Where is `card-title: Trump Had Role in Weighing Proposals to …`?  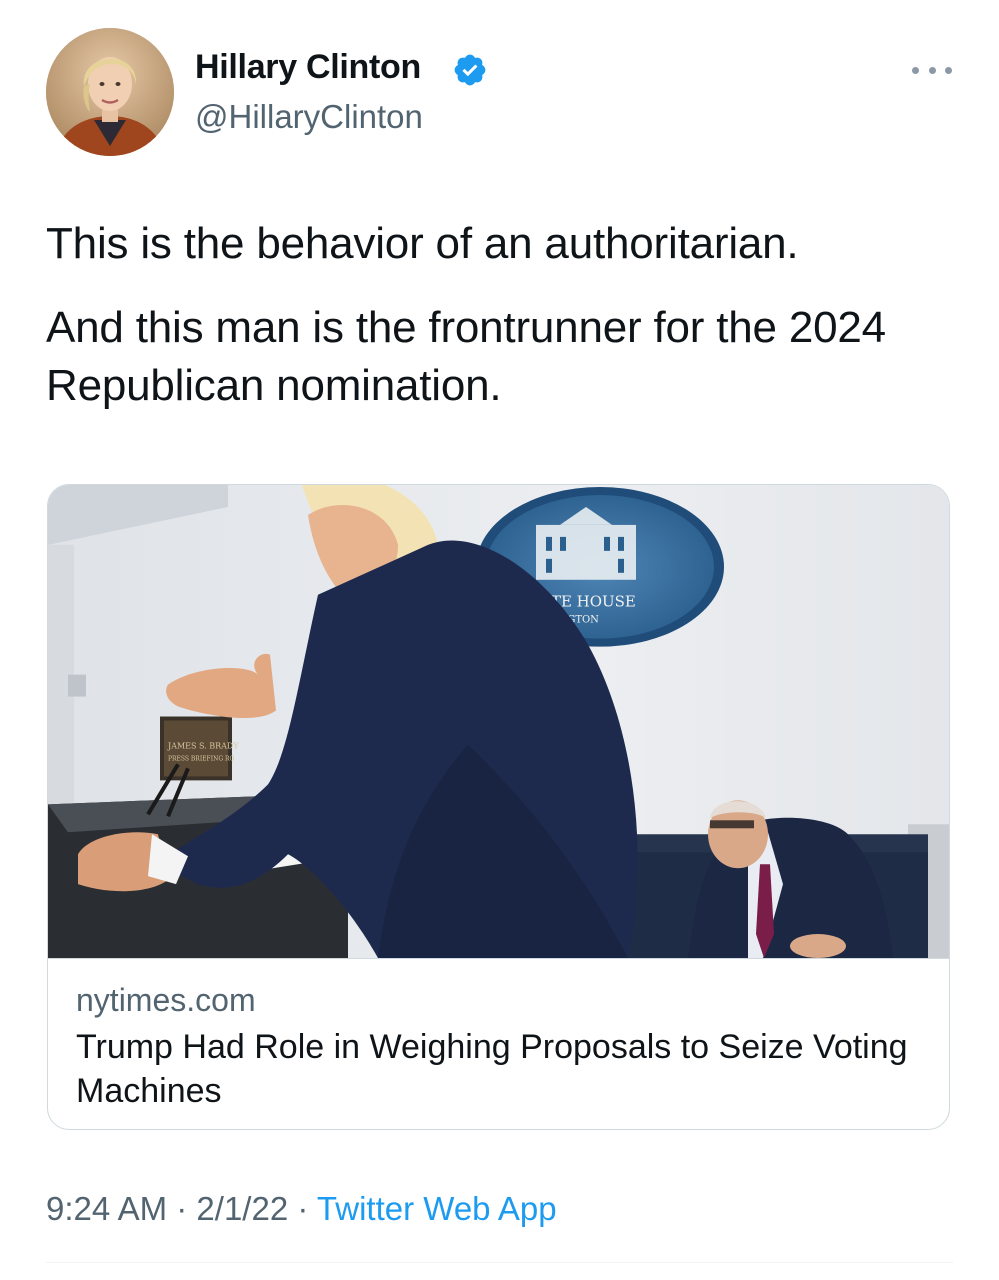
card-title: Trump Had Role in Weighing Proposals to … is located at coordinates (501, 1069).